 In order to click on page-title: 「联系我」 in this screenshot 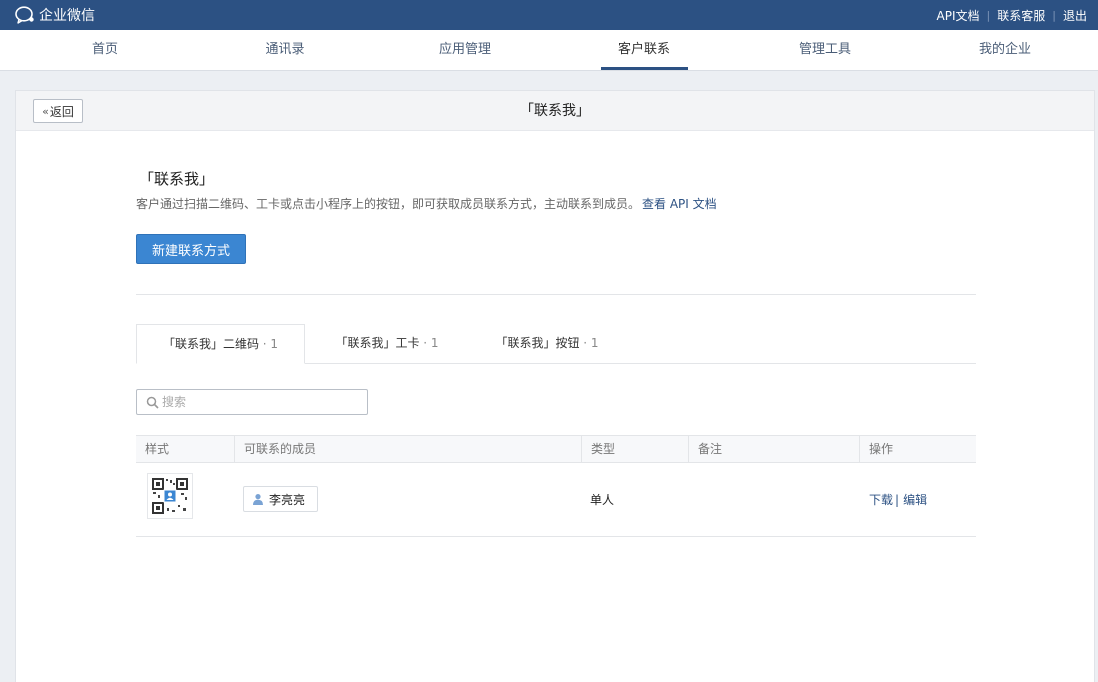, I will do `click(555, 111)`.